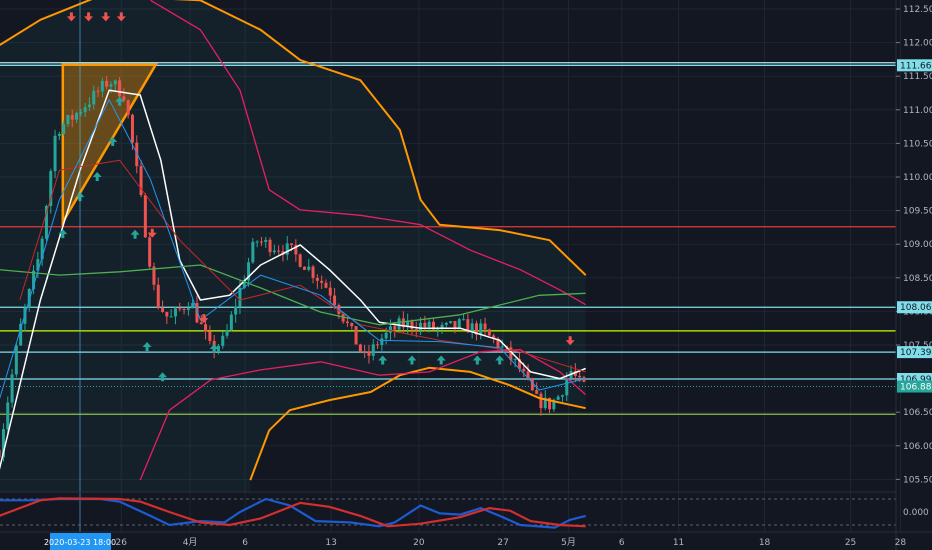 This screenshot has width=932, height=550. Describe the element at coordinates (502, 543) in the screenshot. I see `time-tick-label: 27` at that location.